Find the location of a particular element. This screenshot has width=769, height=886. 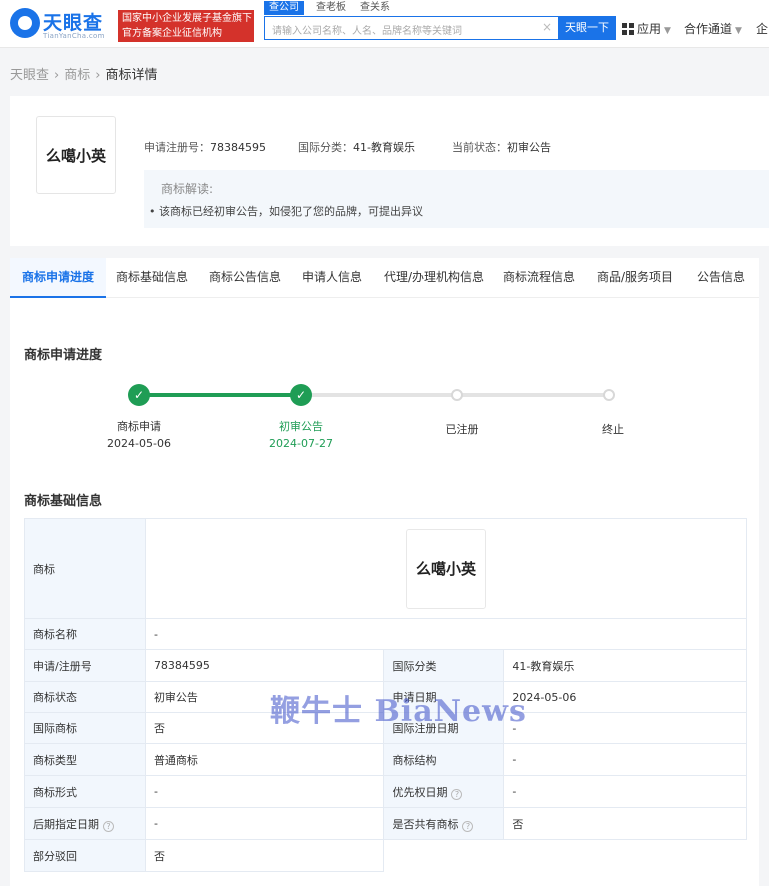

trademark-explanation: 商标解读: • 该商标已经初审公告，如侵犯了您的品牌，可提出异议 is located at coordinates (456, 199).